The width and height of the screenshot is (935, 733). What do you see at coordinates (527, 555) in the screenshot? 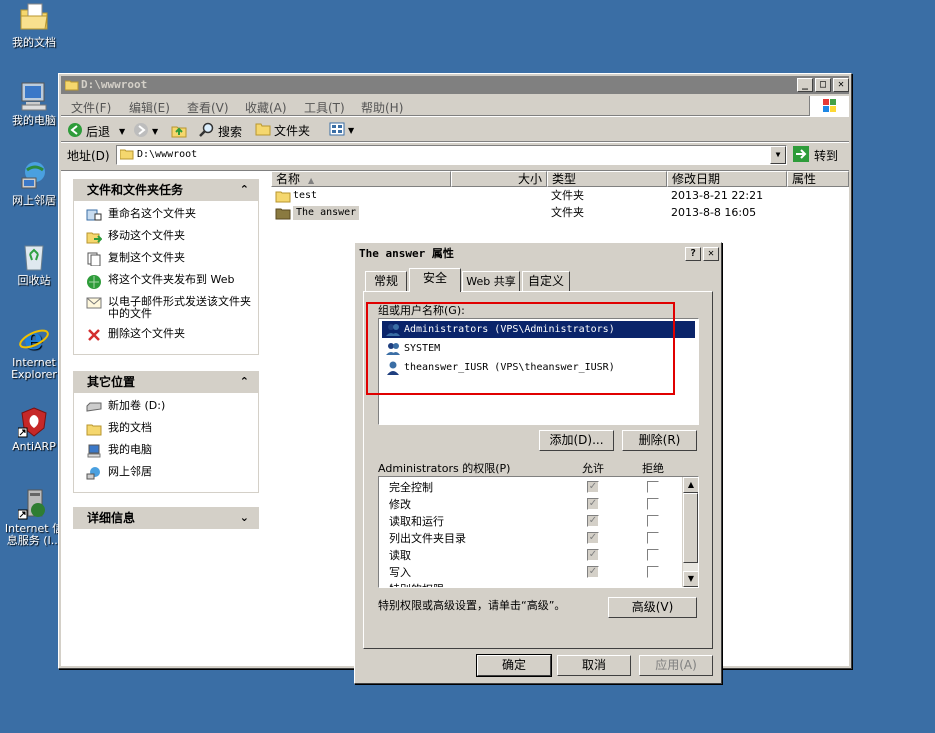
I see `permission-row: 读取 ✓` at bounding box center [527, 555].